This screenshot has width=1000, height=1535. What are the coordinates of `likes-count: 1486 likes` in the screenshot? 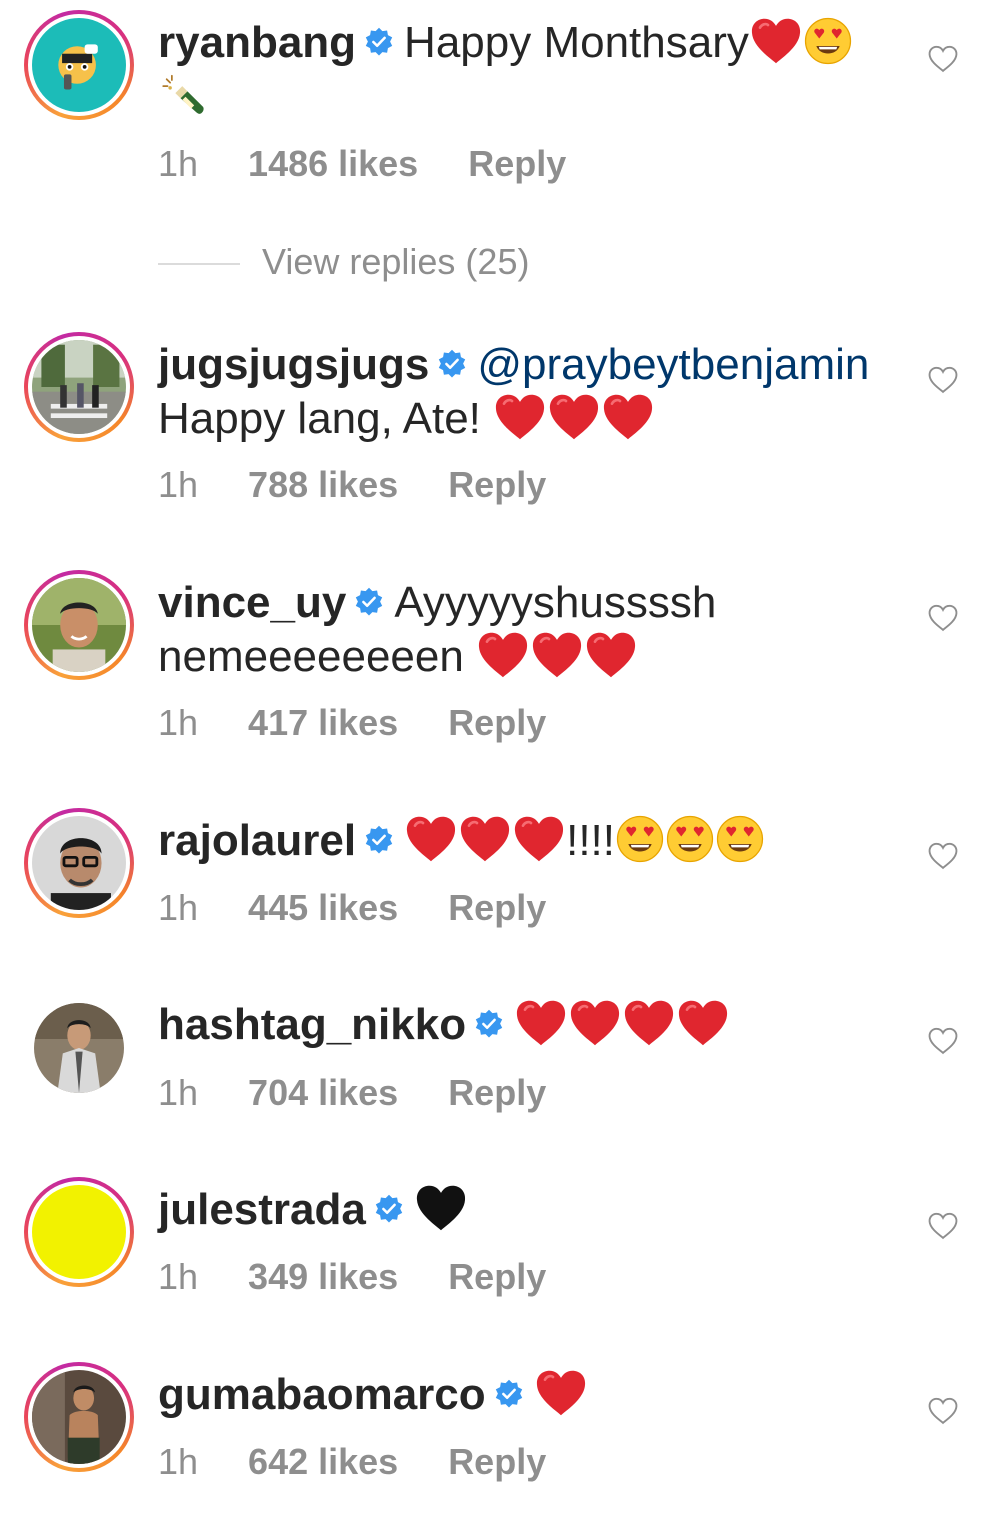 It's located at (333, 163).